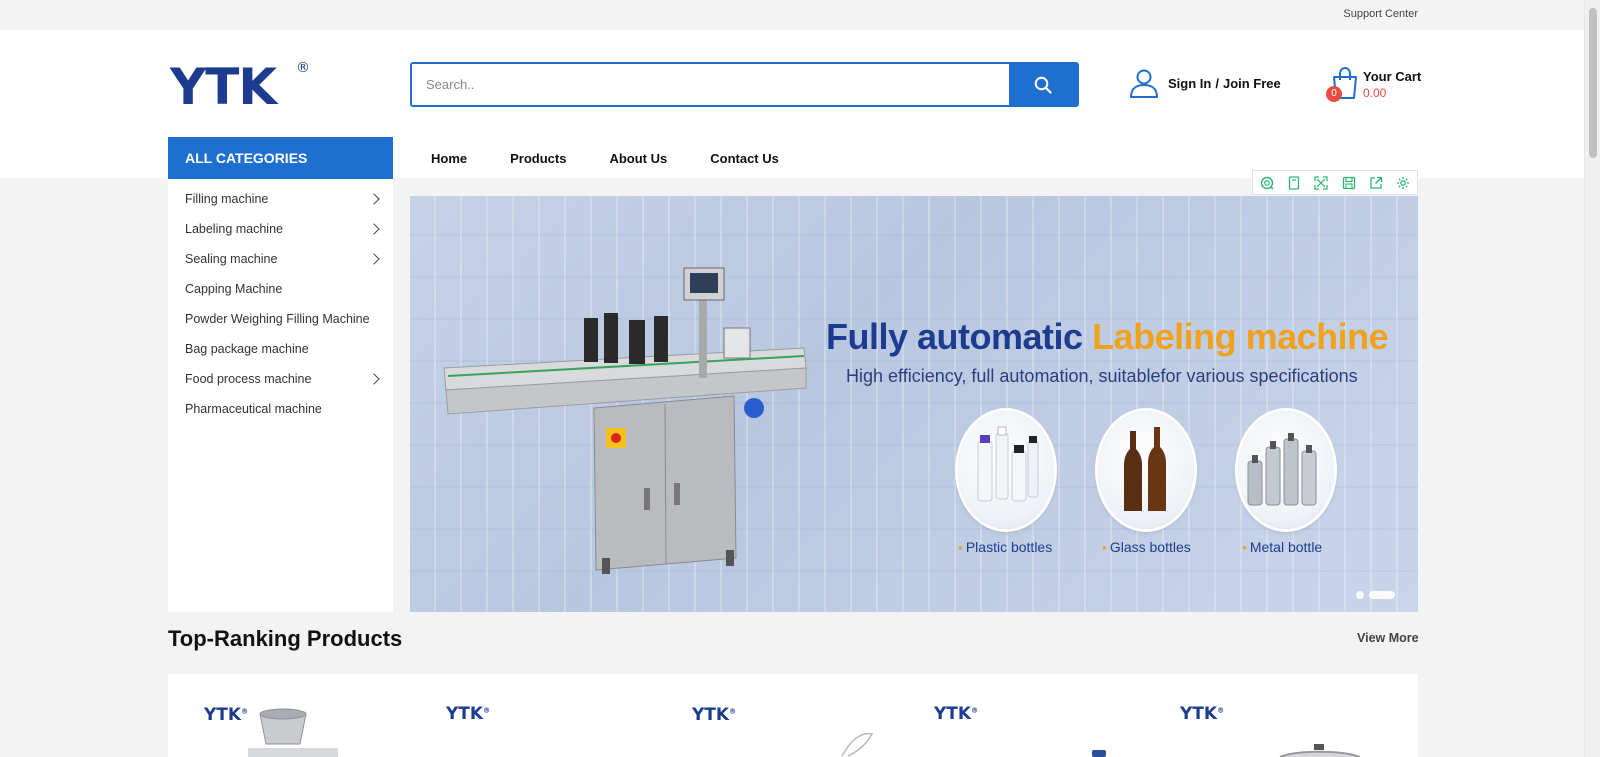 The width and height of the screenshot is (1600, 757). Describe the element at coordinates (1392, 76) in the screenshot. I see `cart-title: Your Cart` at that location.